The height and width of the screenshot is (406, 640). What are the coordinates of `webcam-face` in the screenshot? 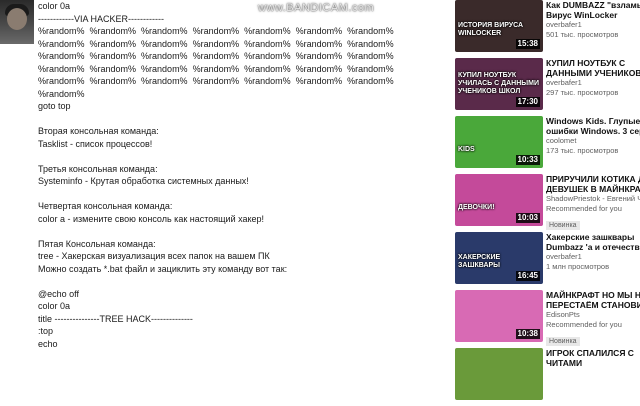 It's located at (17, 19).